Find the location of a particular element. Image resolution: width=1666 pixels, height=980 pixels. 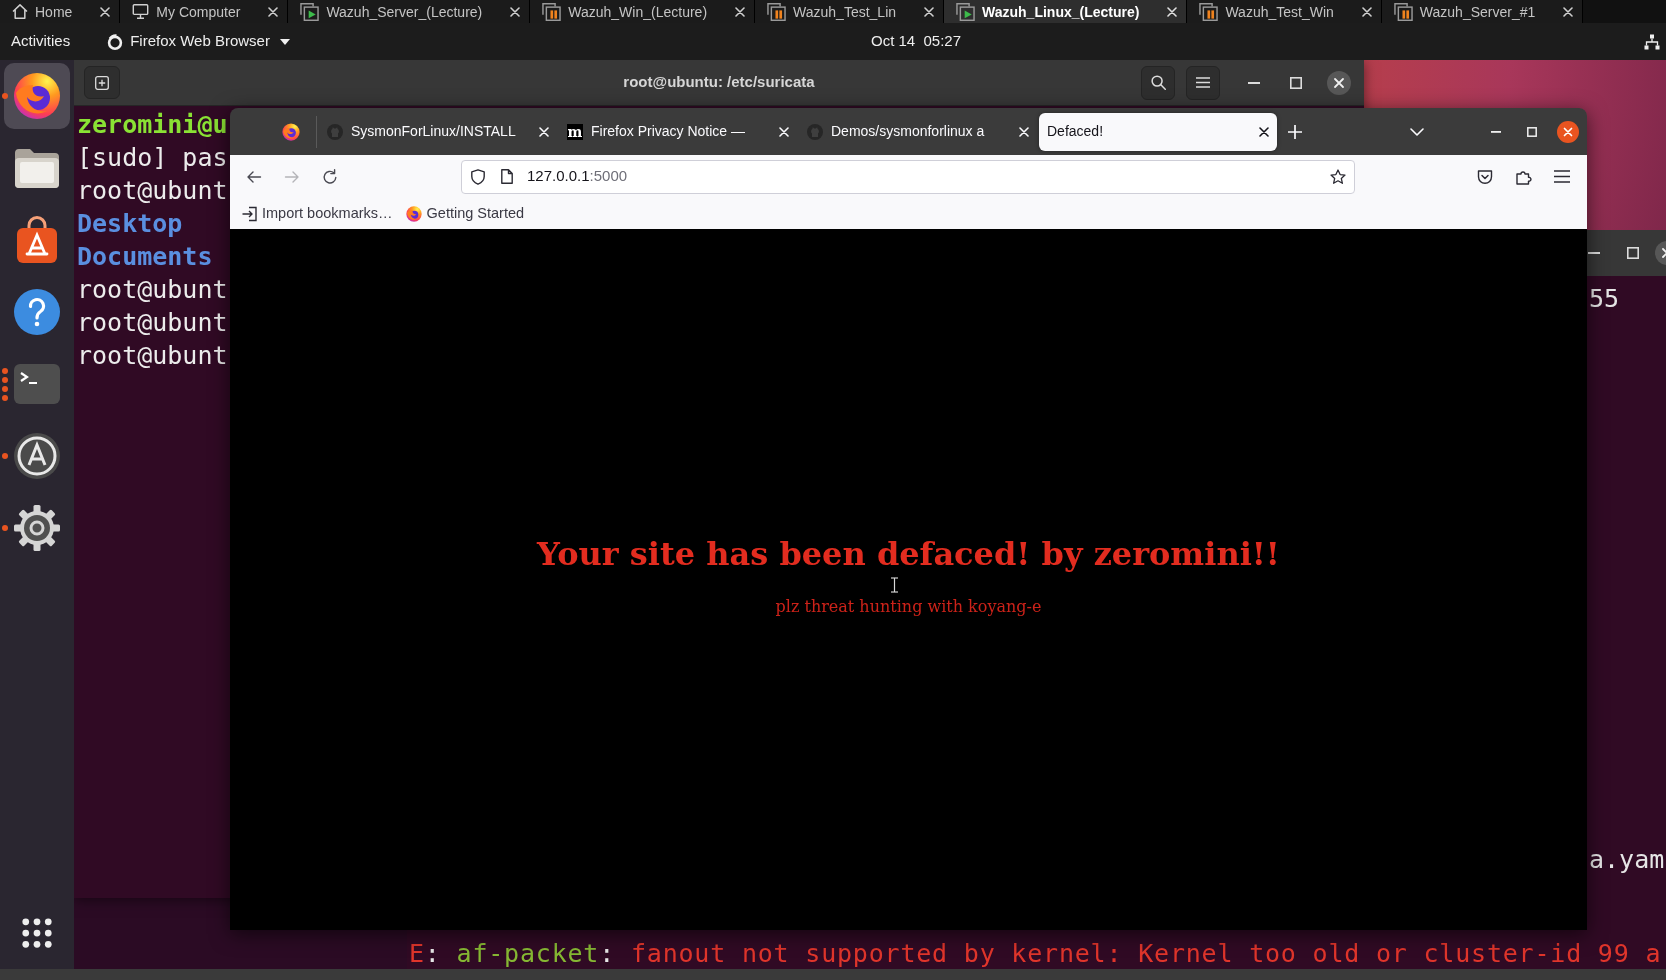

import-icon is located at coordinates (249, 213).